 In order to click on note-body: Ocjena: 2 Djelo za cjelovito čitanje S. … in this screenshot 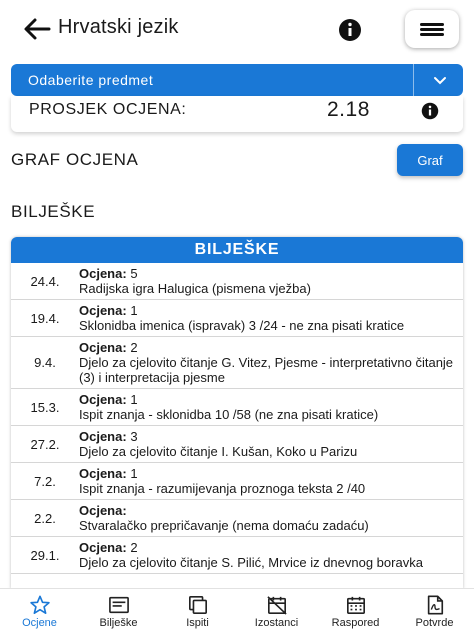, I will do `click(271, 555)`.